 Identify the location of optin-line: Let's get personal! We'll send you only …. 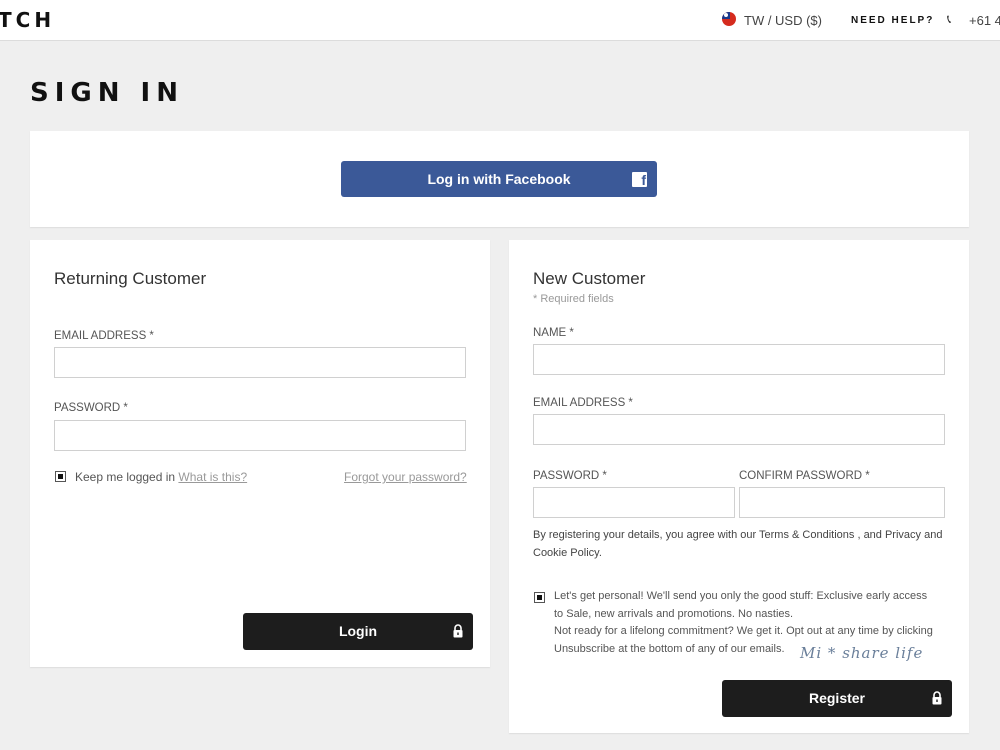
(741, 596).